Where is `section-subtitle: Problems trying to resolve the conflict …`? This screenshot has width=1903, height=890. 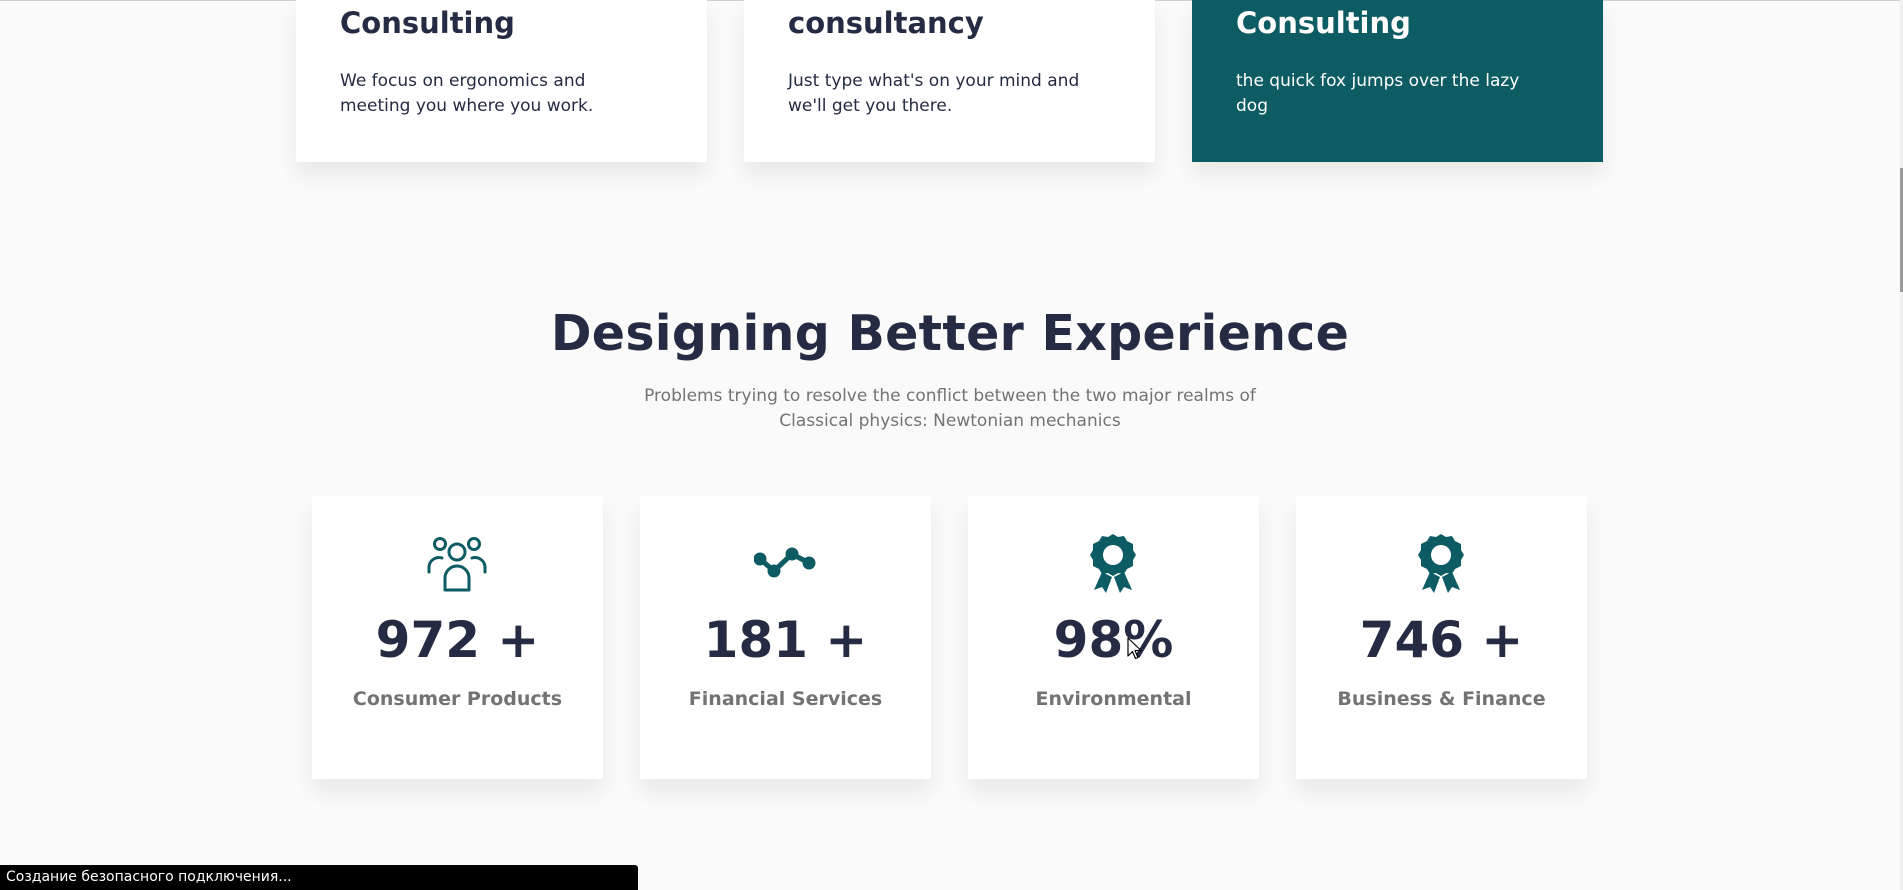 section-subtitle: Problems trying to resolve the conflict … is located at coordinates (950, 408).